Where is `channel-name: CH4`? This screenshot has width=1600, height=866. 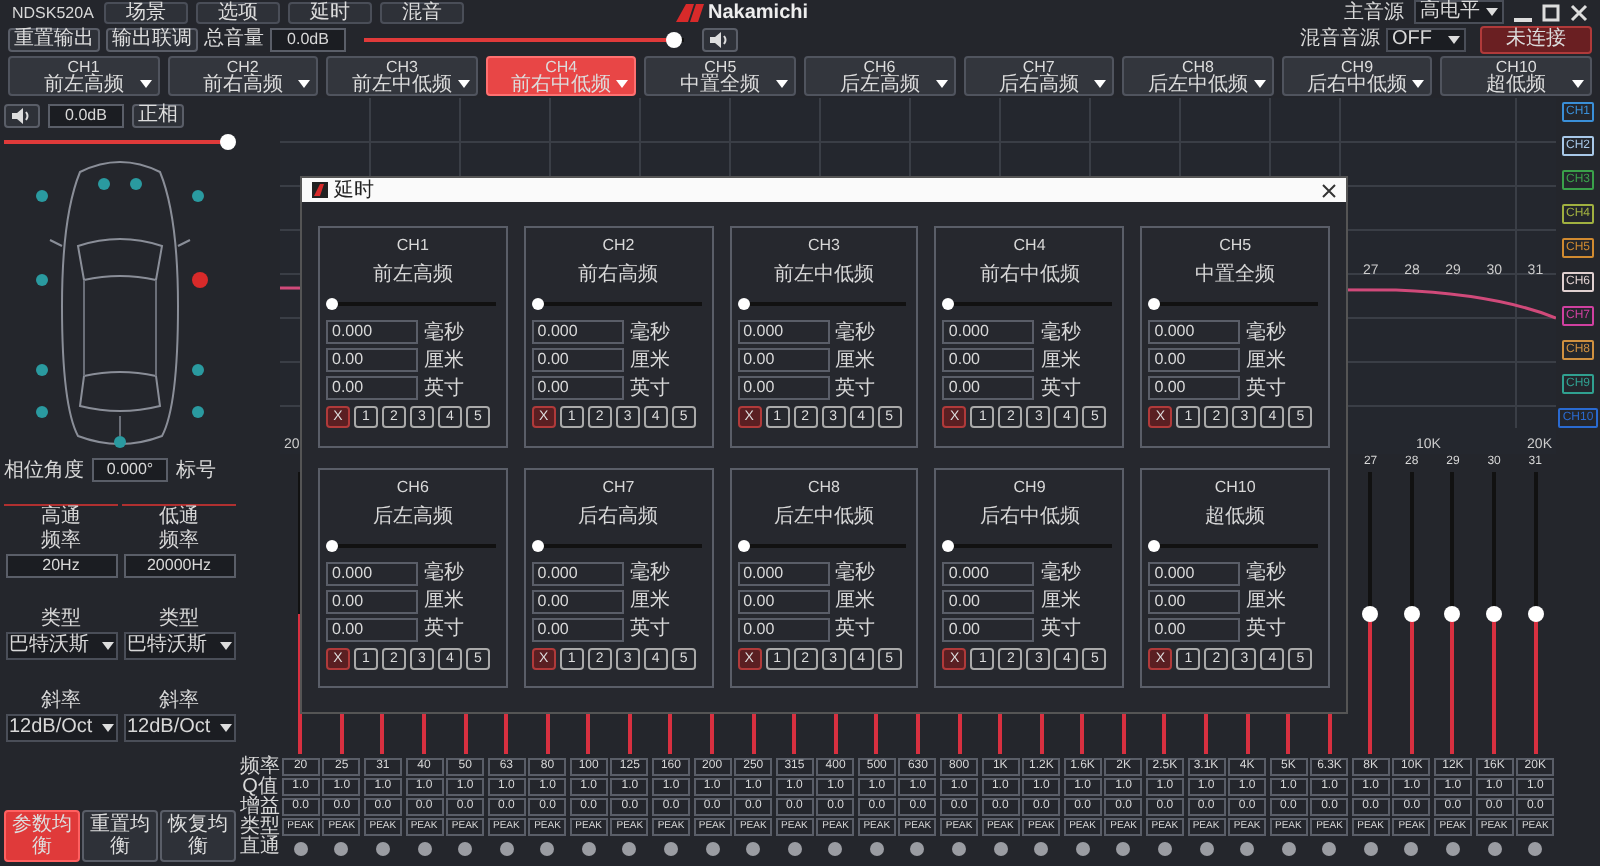
channel-name: CH4 is located at coordinates (1029, 246).